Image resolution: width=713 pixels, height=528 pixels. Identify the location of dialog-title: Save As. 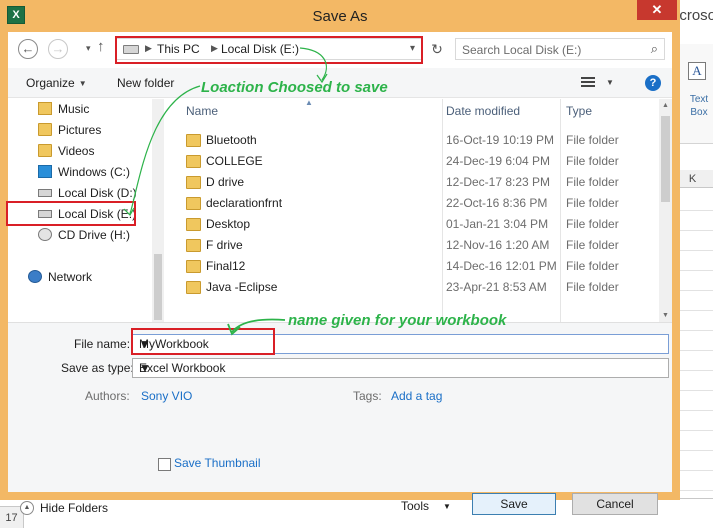
(340, 16).